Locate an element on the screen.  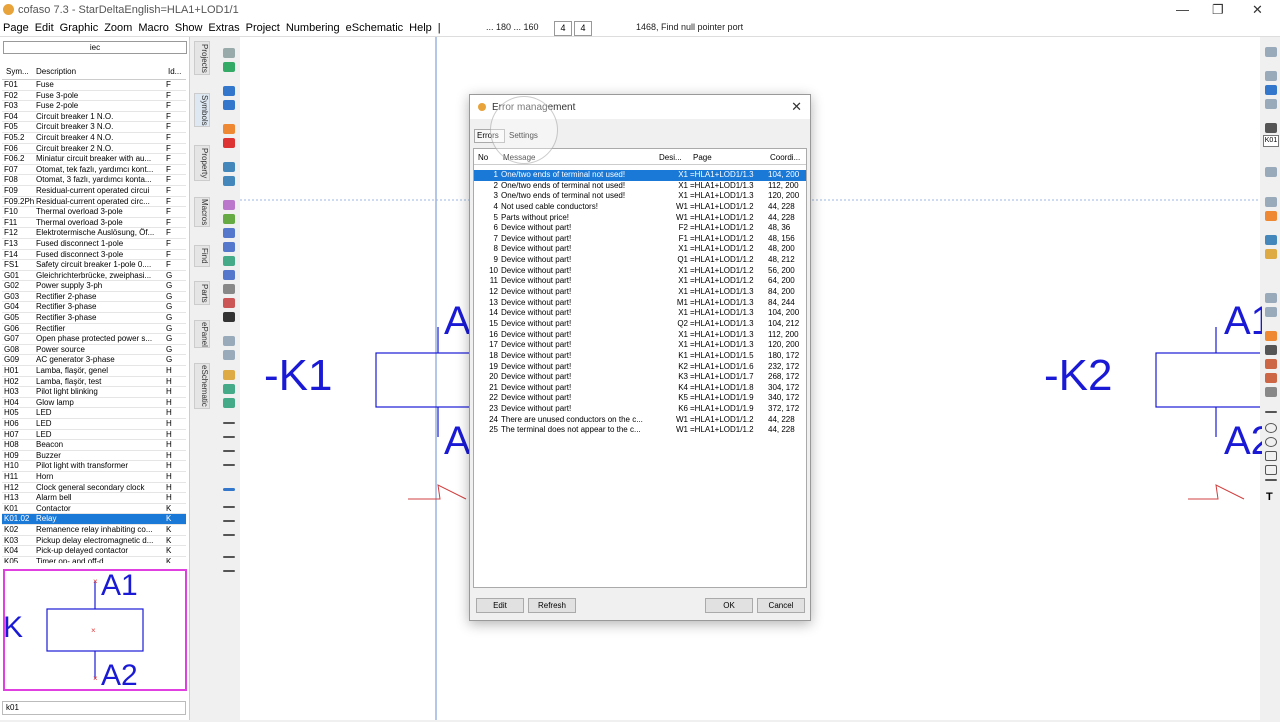
tool-9-icon is located at coordinates (1271, 392).